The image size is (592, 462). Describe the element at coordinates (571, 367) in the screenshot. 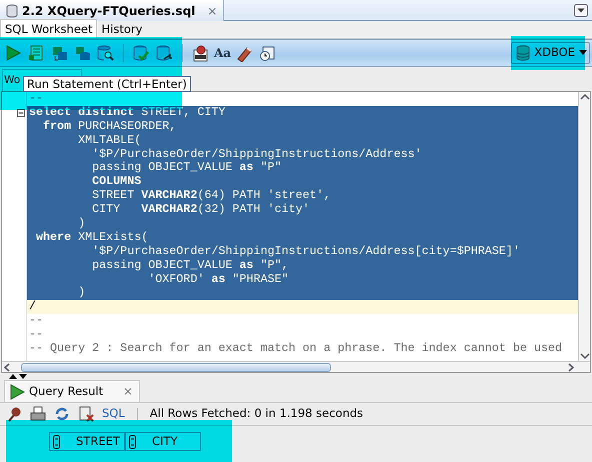

I see `scroll-right-icon` at that location.